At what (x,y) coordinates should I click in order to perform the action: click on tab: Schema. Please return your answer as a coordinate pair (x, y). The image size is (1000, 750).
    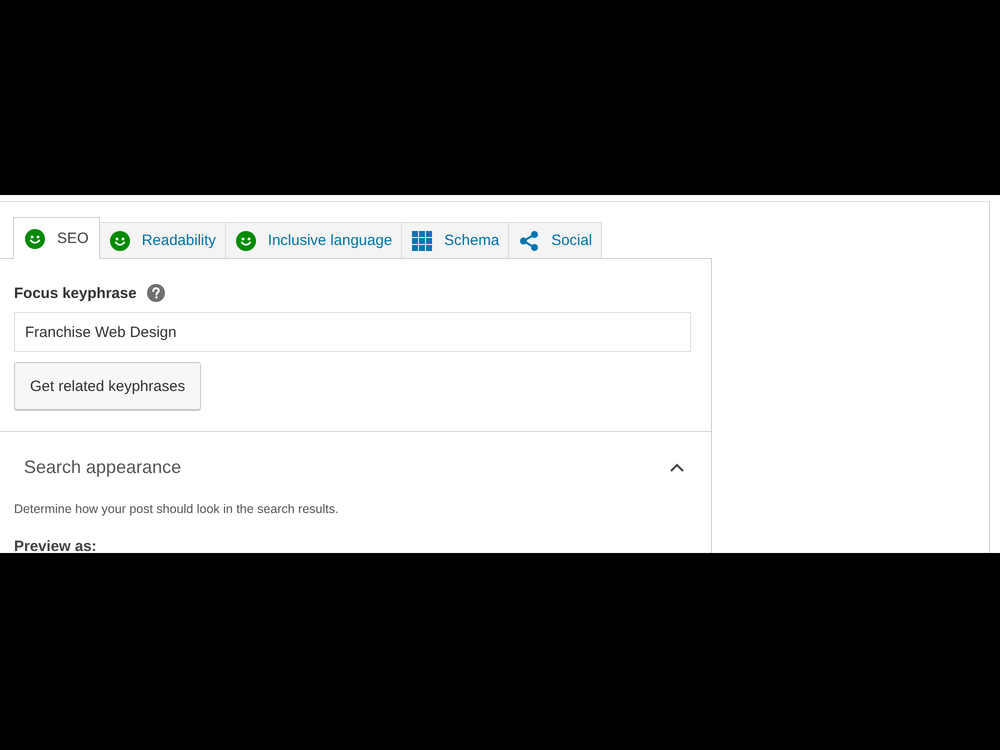
    Looking at the image, I should click on (456, 240).